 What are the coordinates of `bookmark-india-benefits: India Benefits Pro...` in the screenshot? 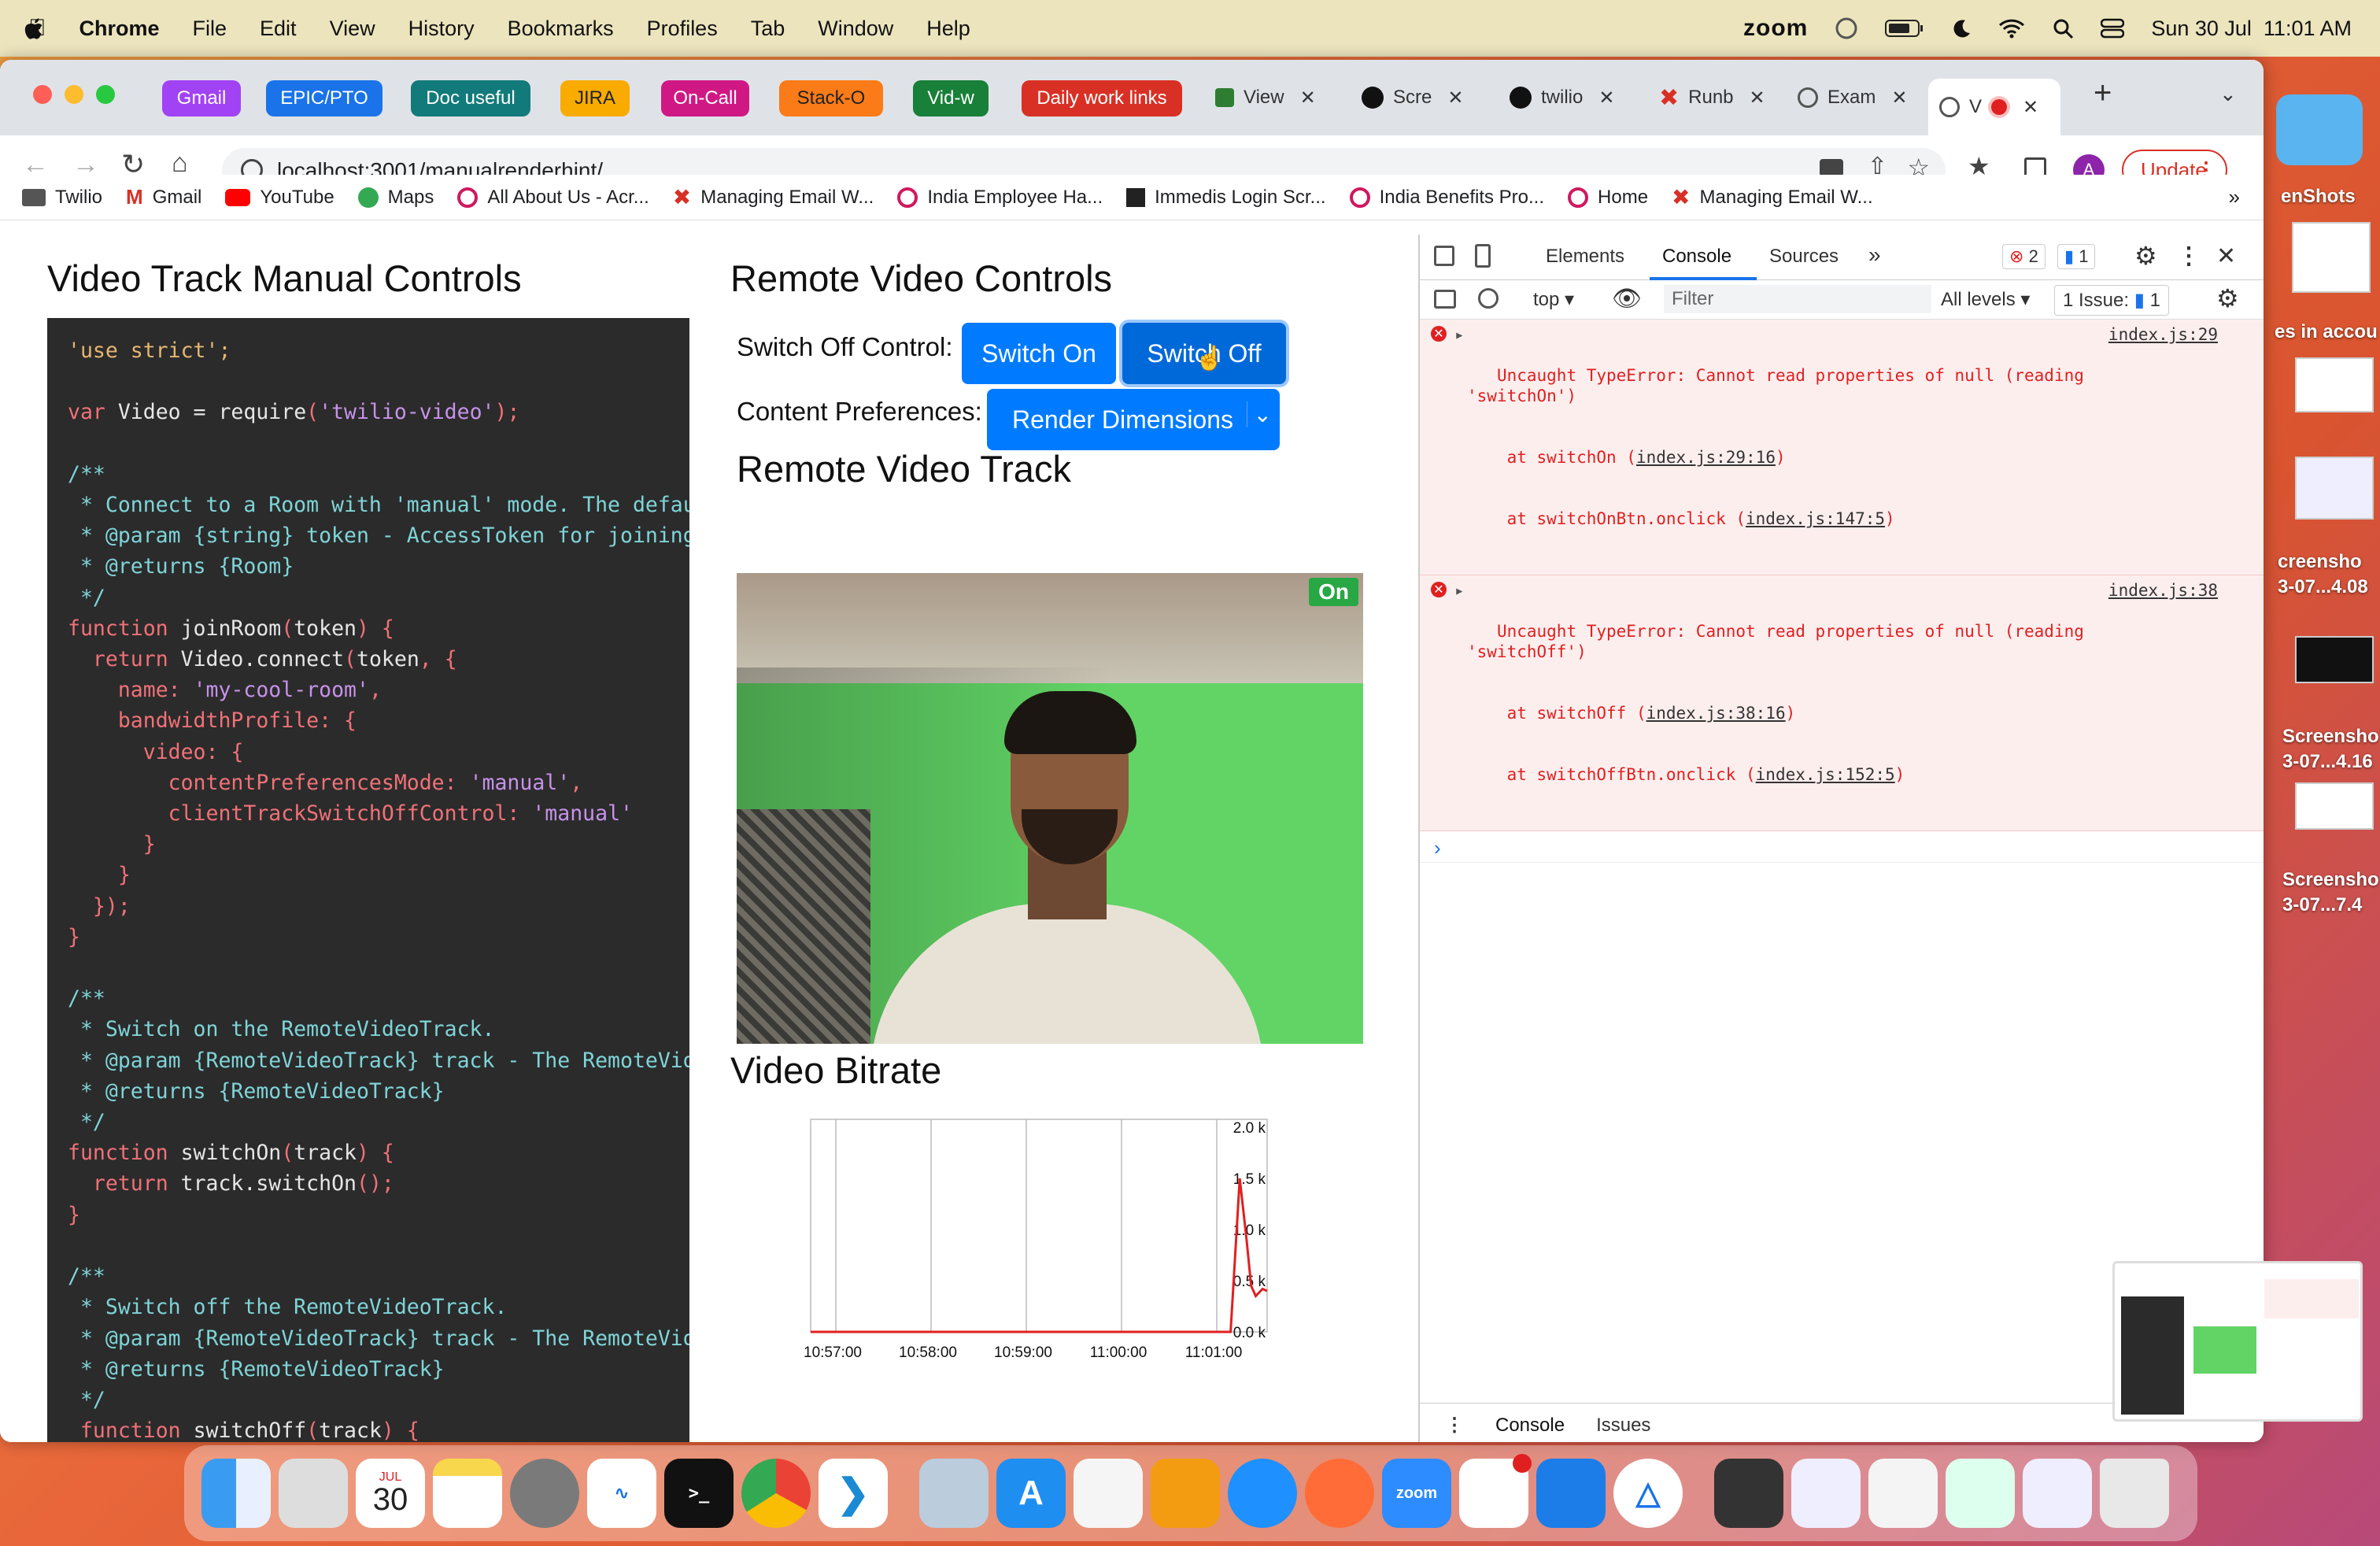 It's located at (1446, 198).